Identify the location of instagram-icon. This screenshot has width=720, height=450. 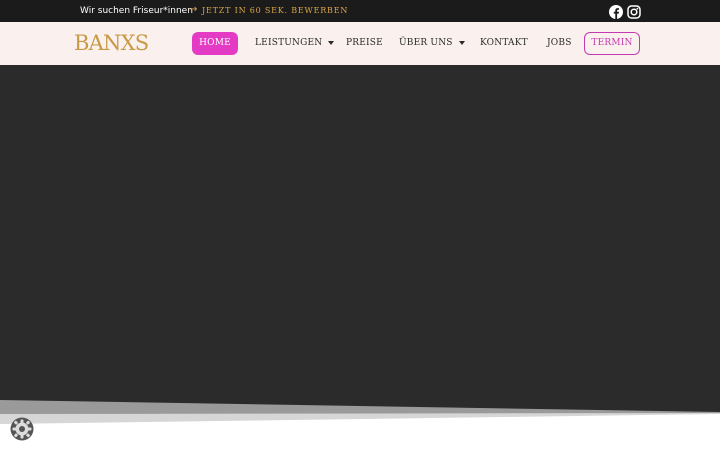
(634, 11).